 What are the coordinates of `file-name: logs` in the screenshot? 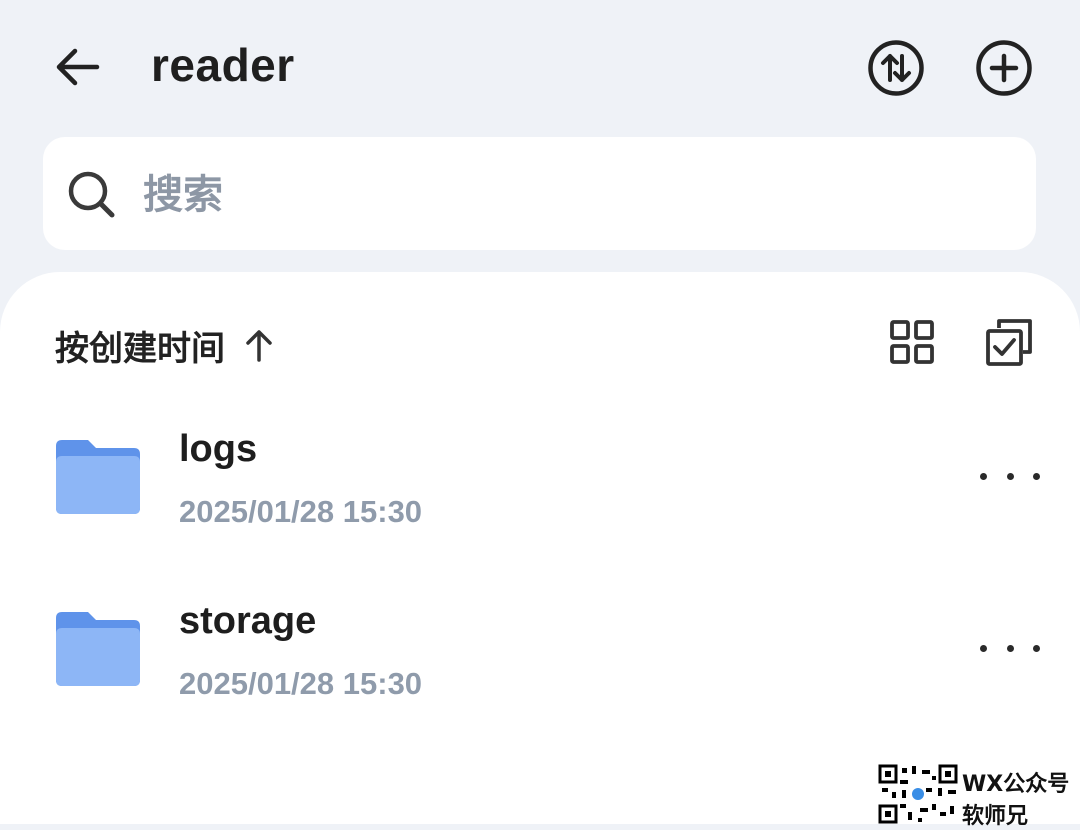 It's located at (218, 449).